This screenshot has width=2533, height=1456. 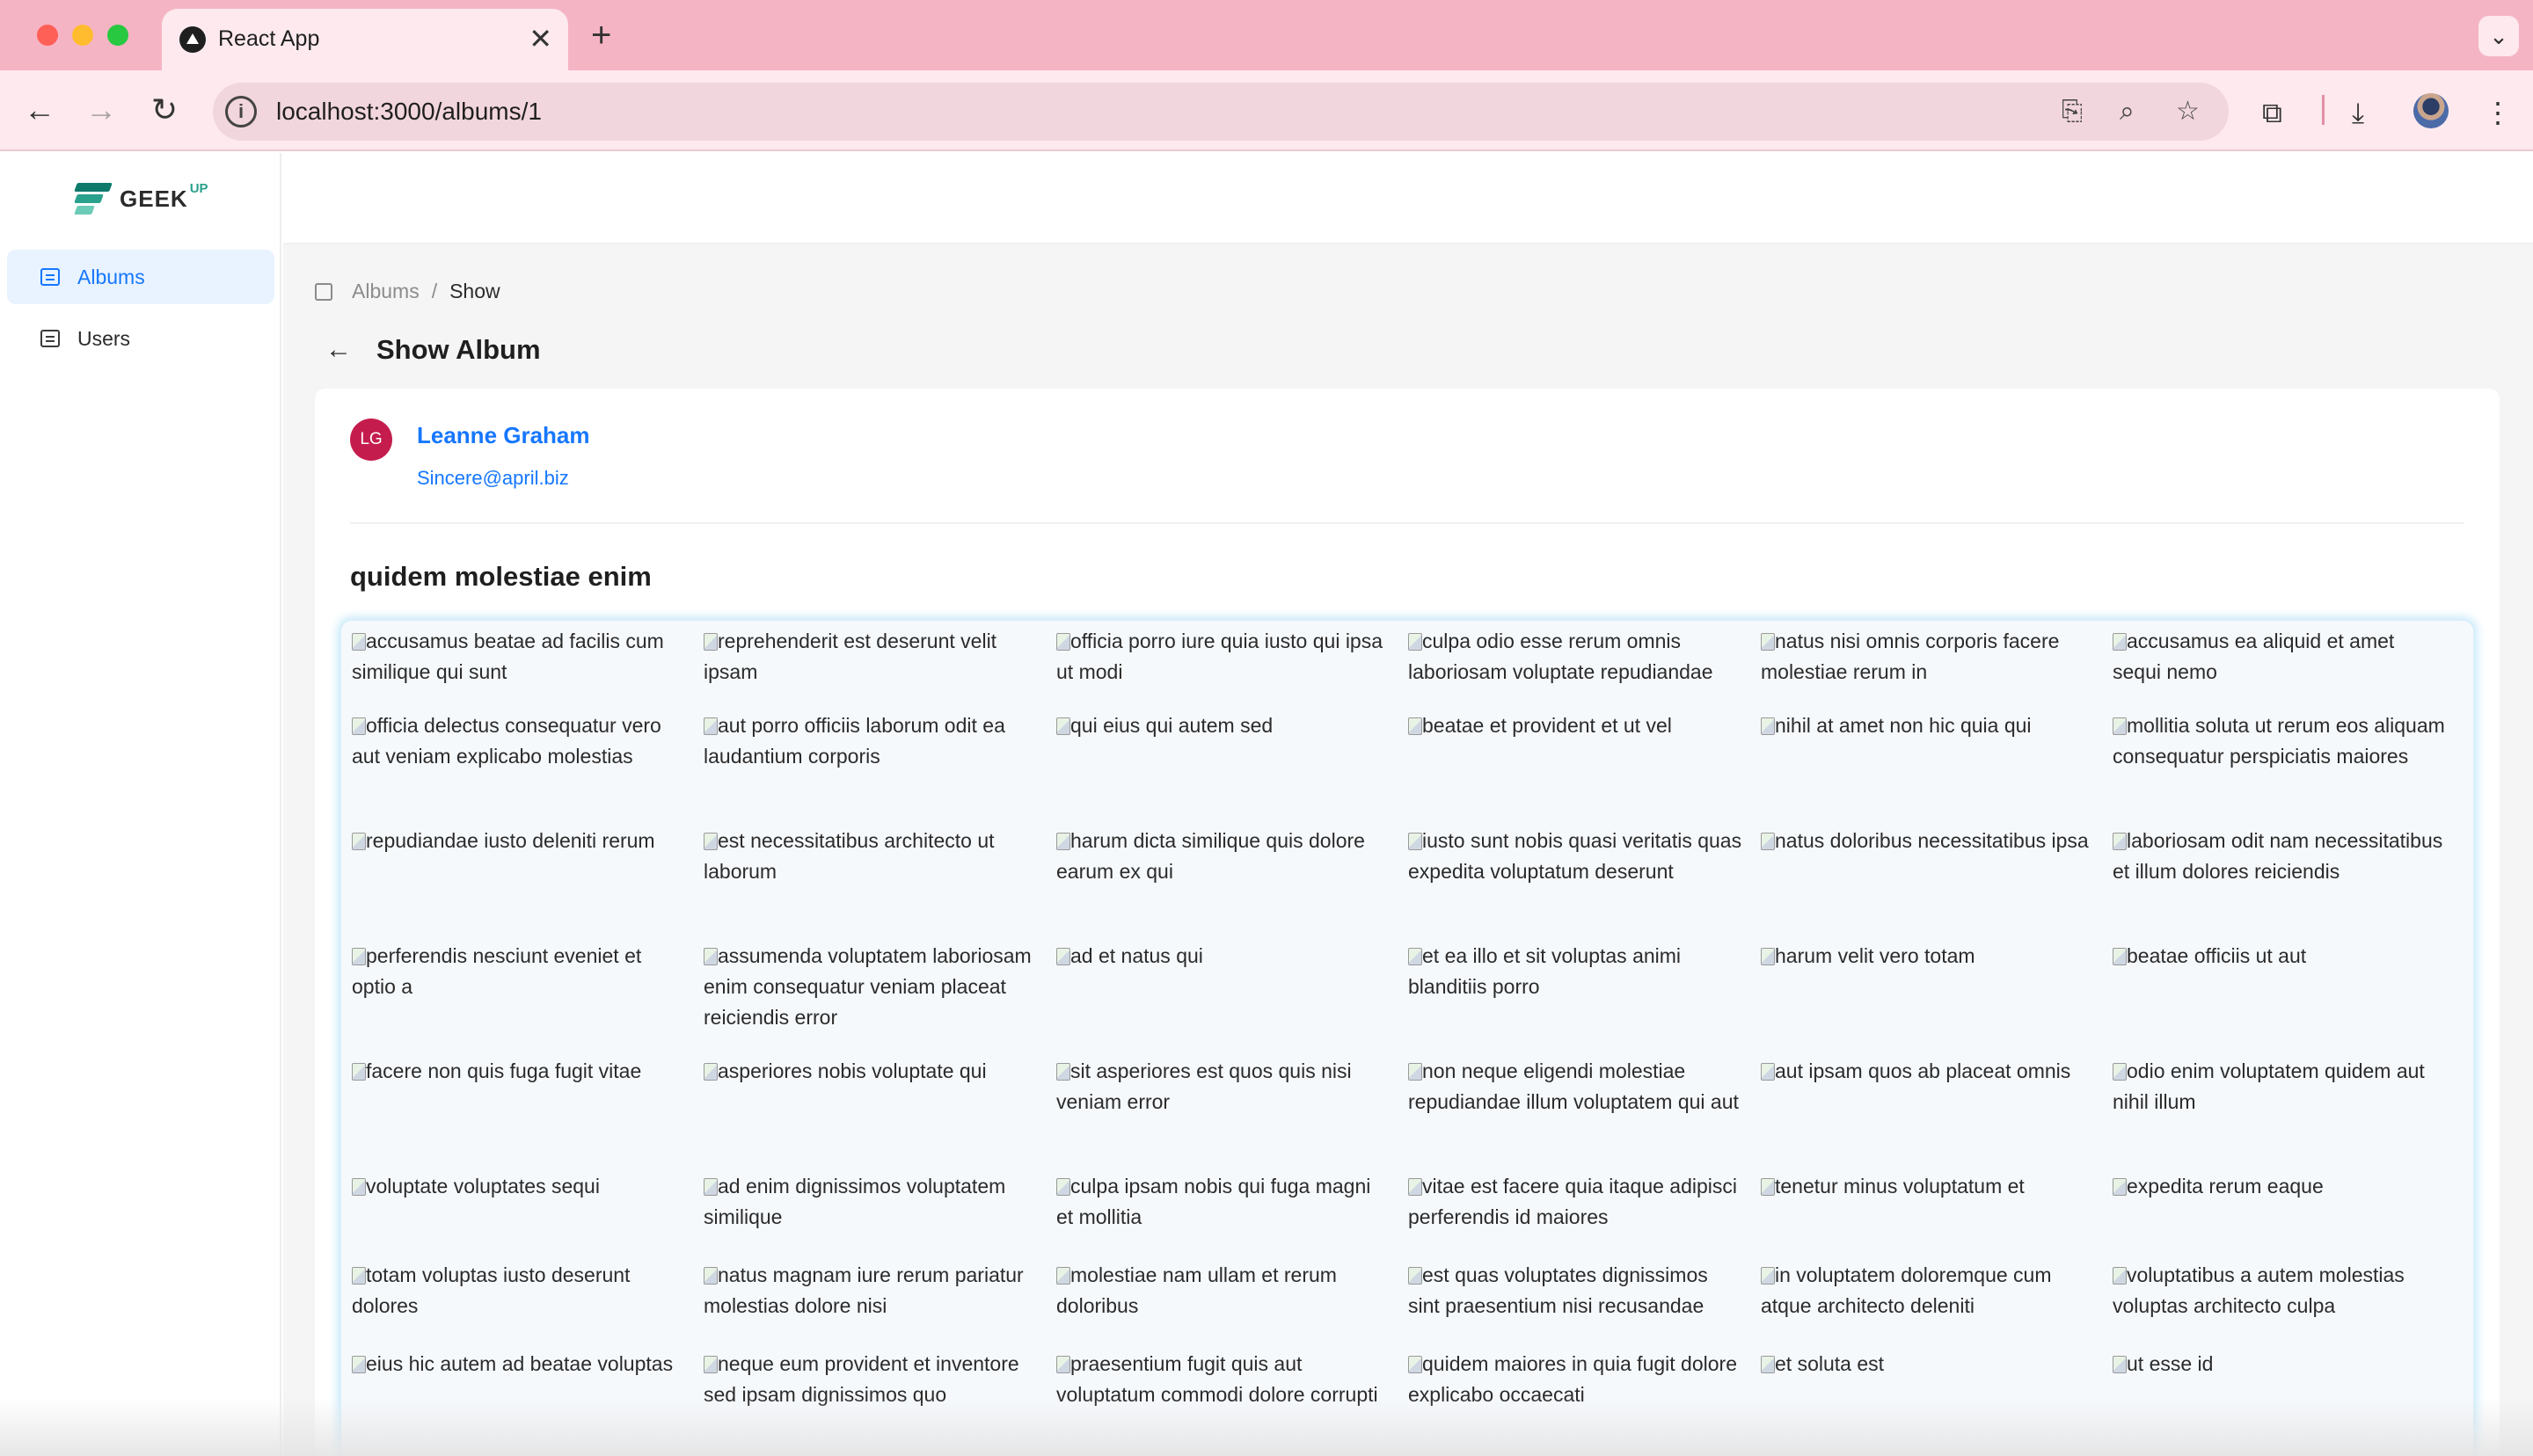 I want to click on album-photo: accusamus ea aliquid et amet sequi nemo, so click(x=2280, y=657).